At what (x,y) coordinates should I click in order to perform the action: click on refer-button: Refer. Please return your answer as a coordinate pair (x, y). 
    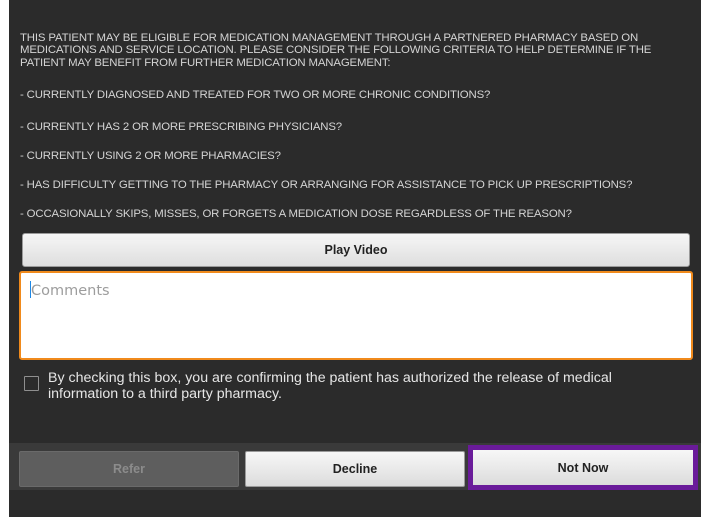
    Looking at the image, I should click on (129, 469).